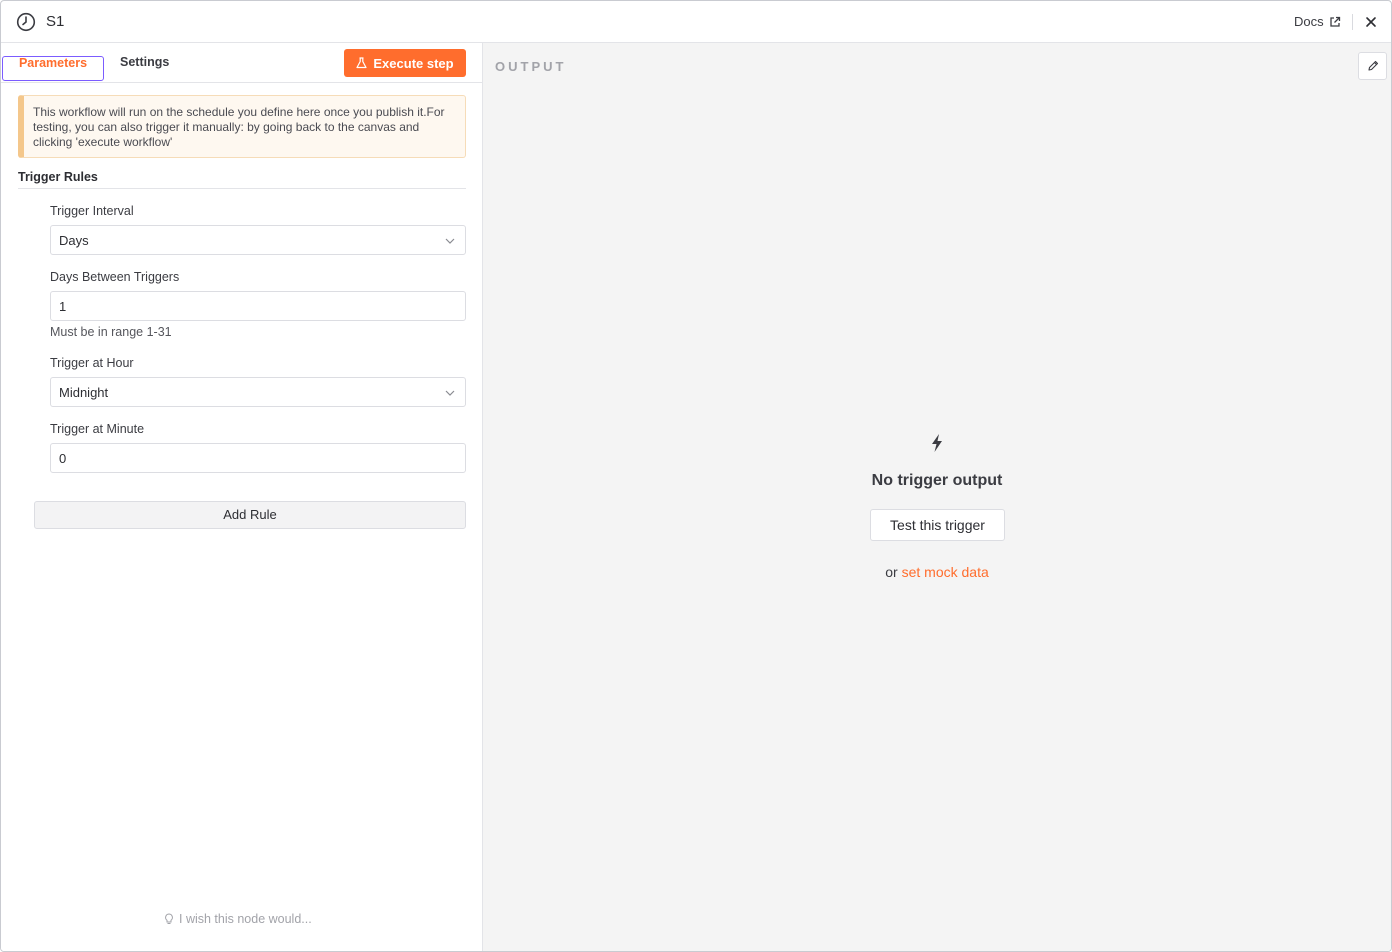 Image resolution: width=1392 pixels, height=952 pixels. I want to click on pencil-icon, so click(1372, 65).